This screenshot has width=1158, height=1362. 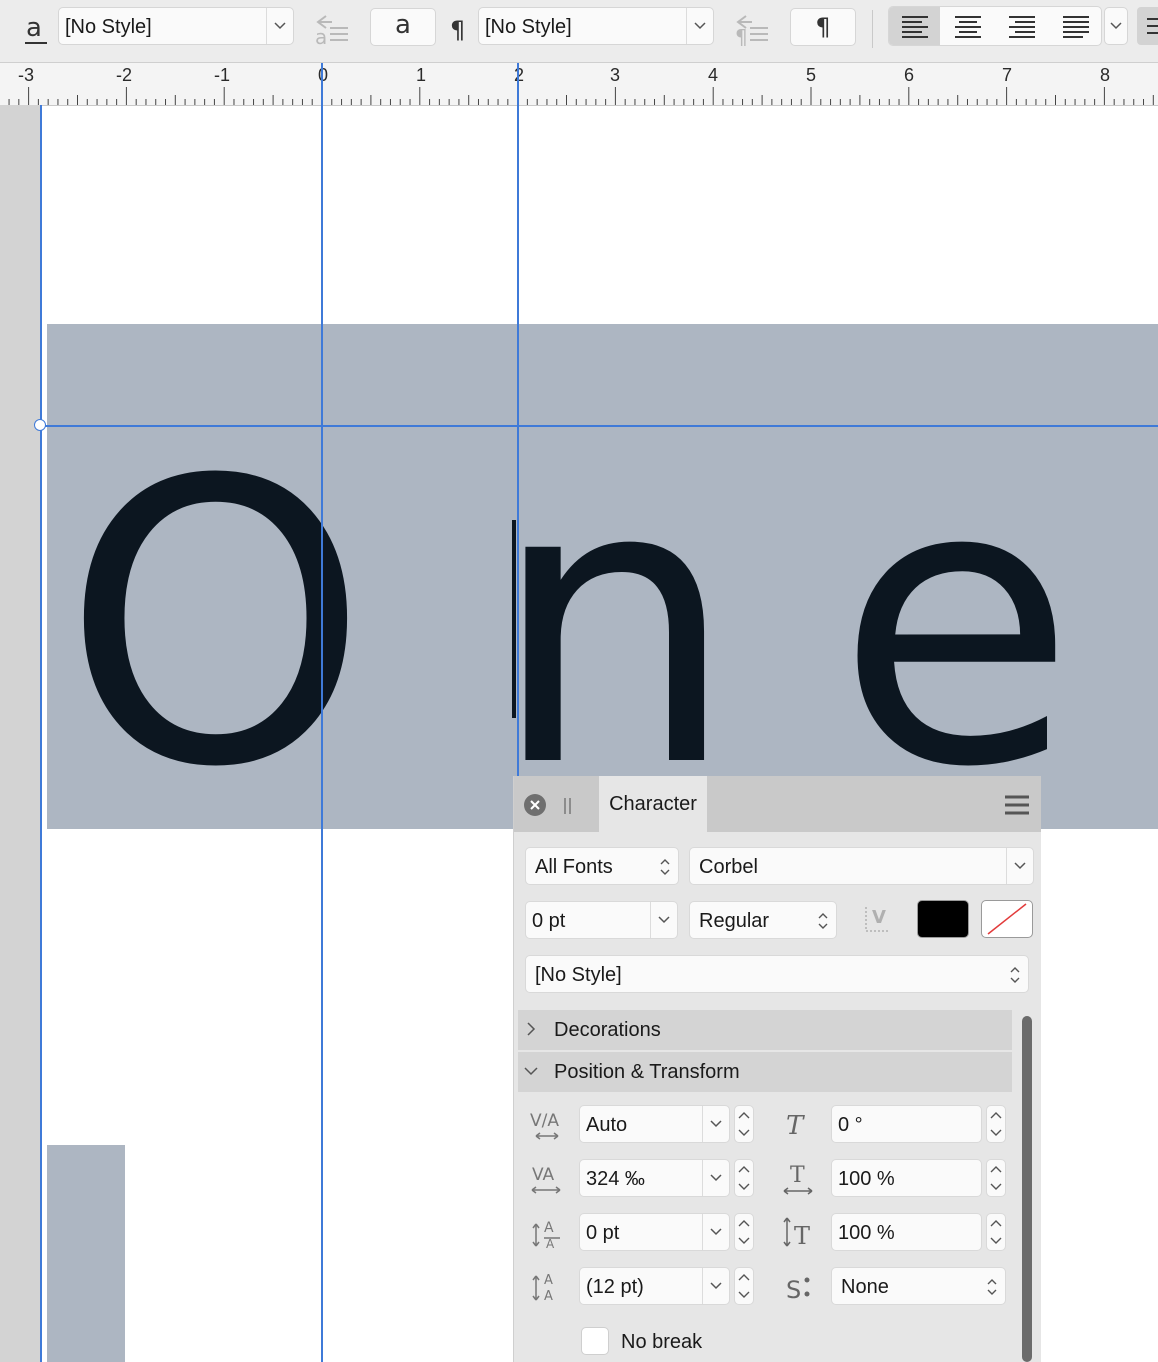 I want to click on horizontal-scale-stepper, so click(x=996, y=1232).